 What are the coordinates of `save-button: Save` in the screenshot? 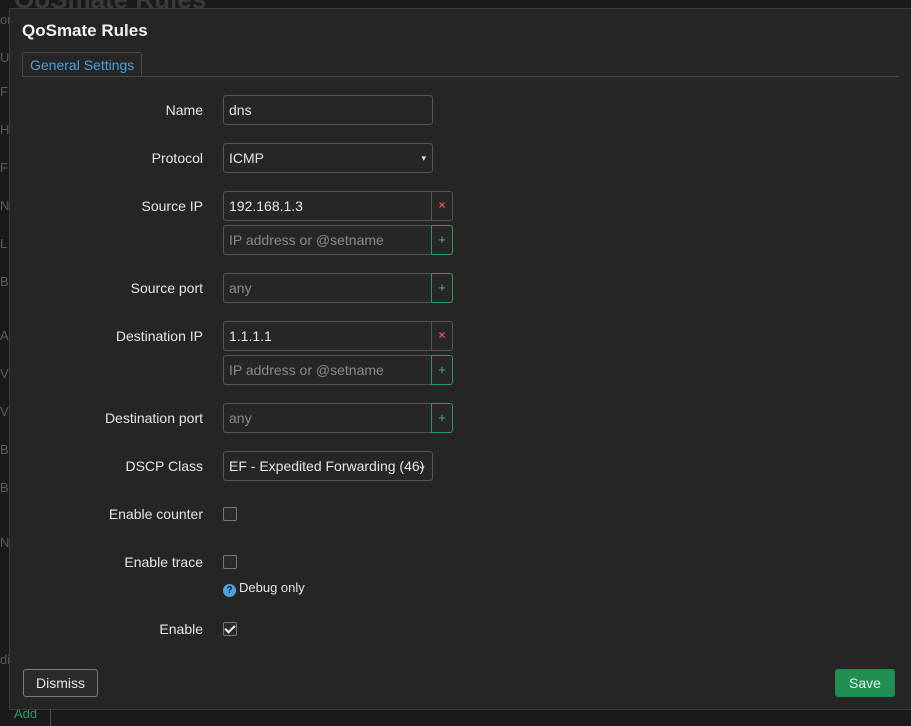 It's located at (865, 683).